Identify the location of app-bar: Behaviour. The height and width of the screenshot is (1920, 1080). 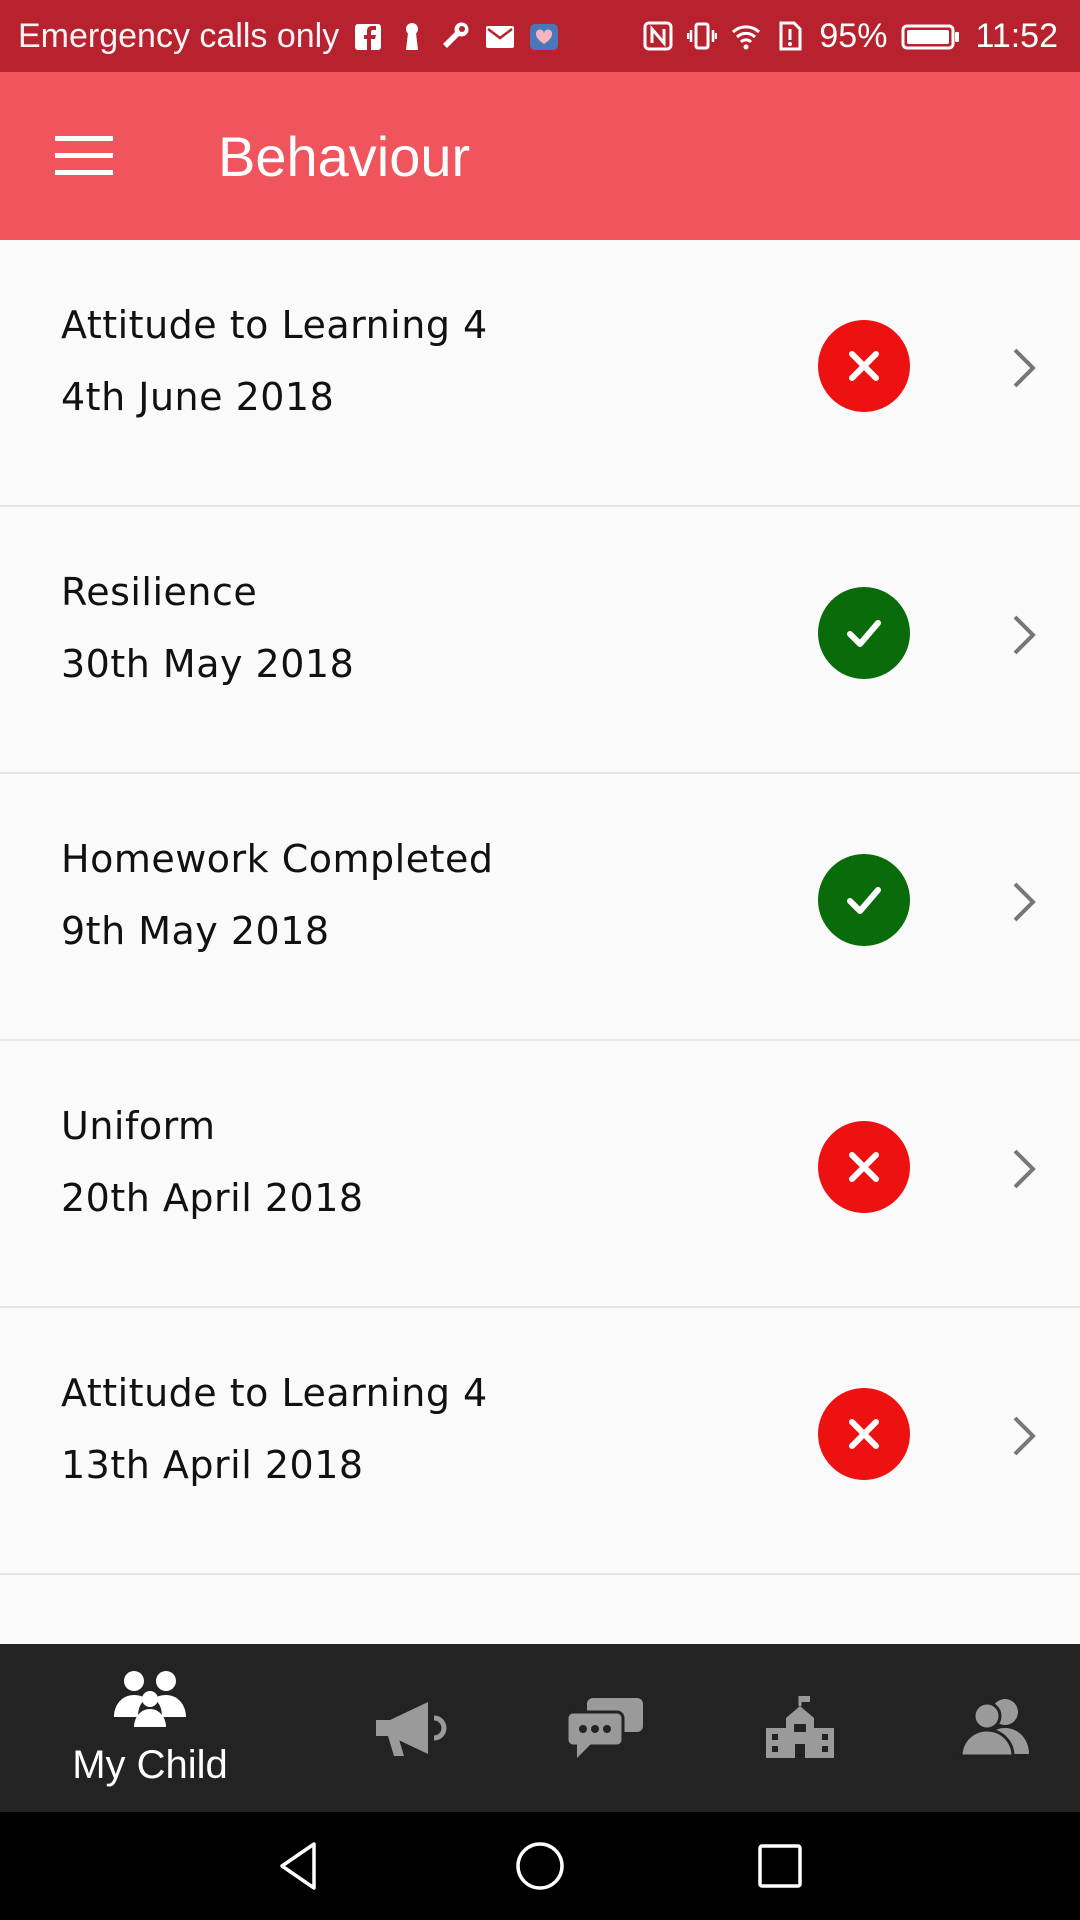
(540, 156).